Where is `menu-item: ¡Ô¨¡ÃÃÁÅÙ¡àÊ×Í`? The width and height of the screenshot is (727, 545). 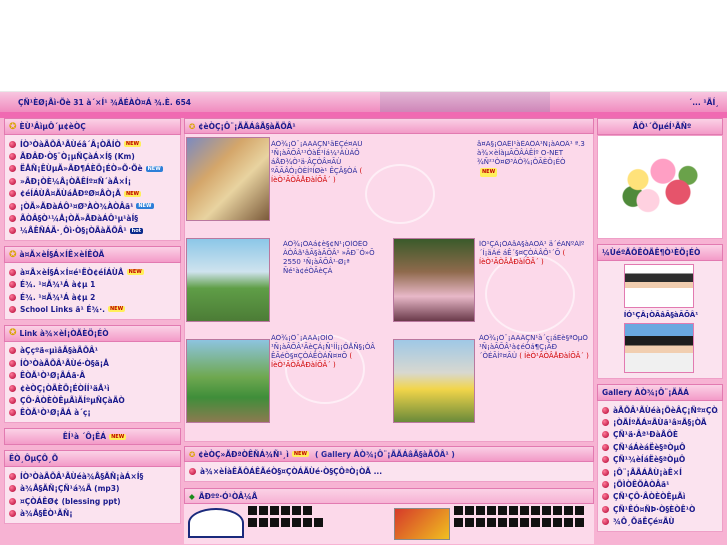
menu-item: ¡Ô¨¡ÃÃÁÅÙ¡àÊ×Í is located at coordinates (660, 472).